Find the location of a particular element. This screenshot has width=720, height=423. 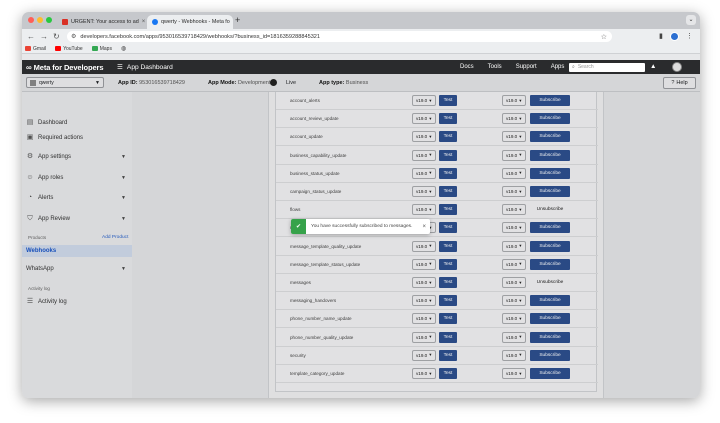

bookmark-star-icon: ☆ is located at coordinates (604, 37).